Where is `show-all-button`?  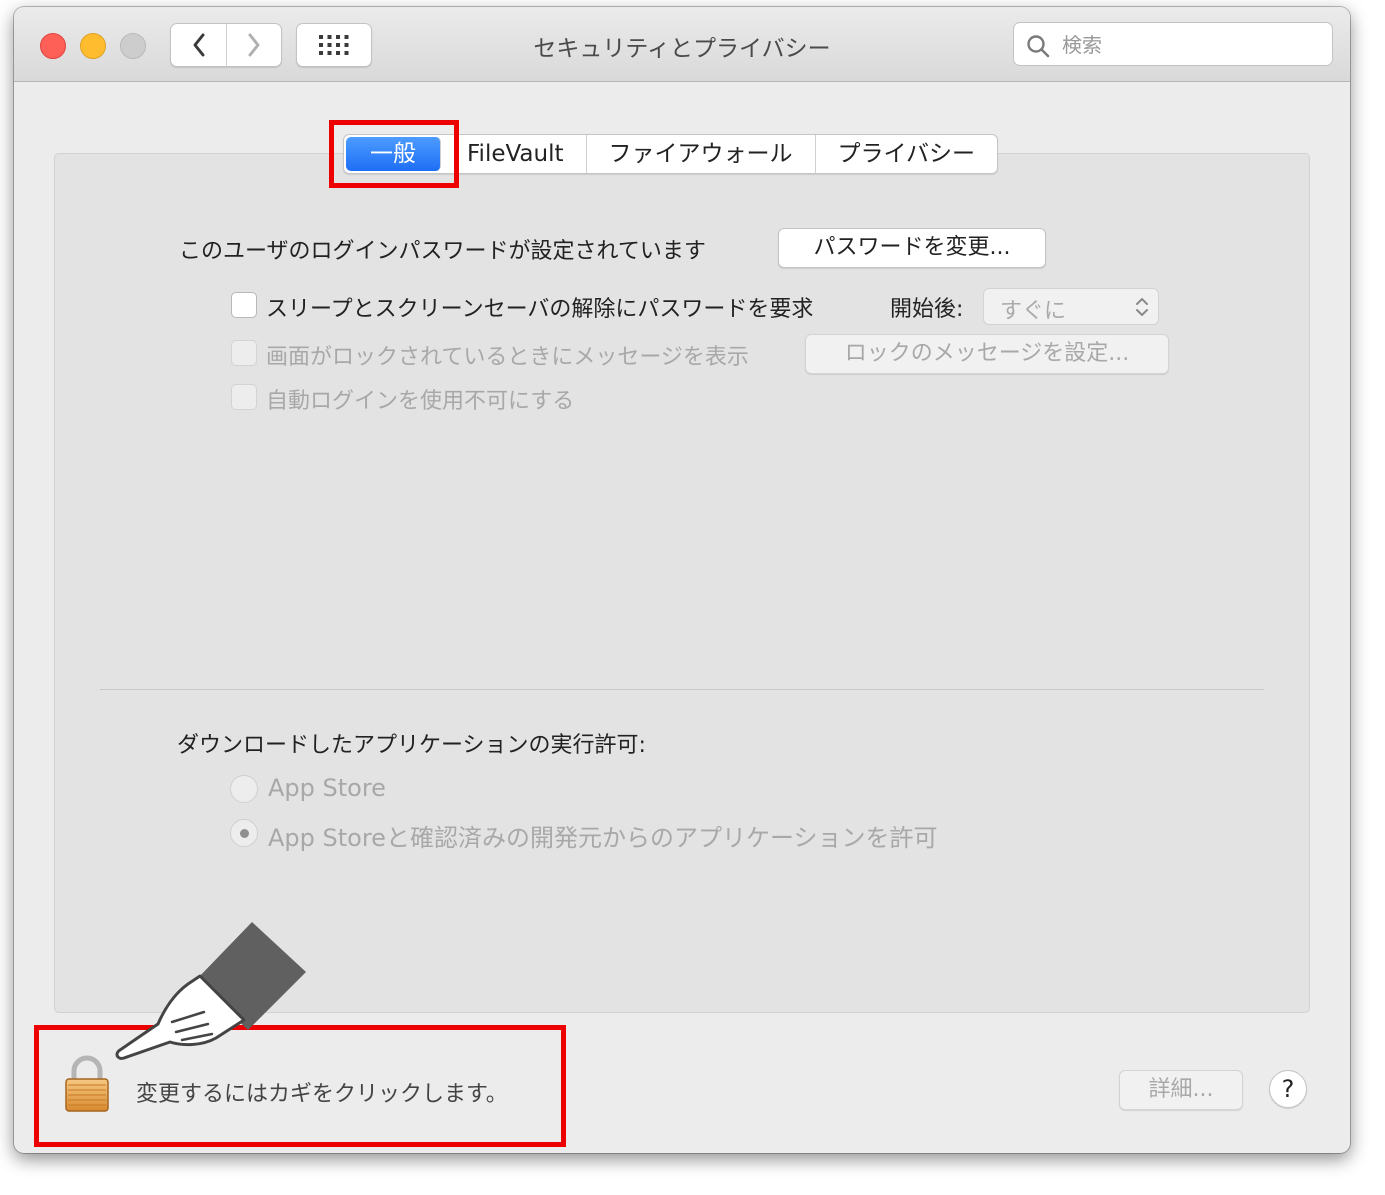 show-all-button is located at coordinates (334, 45).